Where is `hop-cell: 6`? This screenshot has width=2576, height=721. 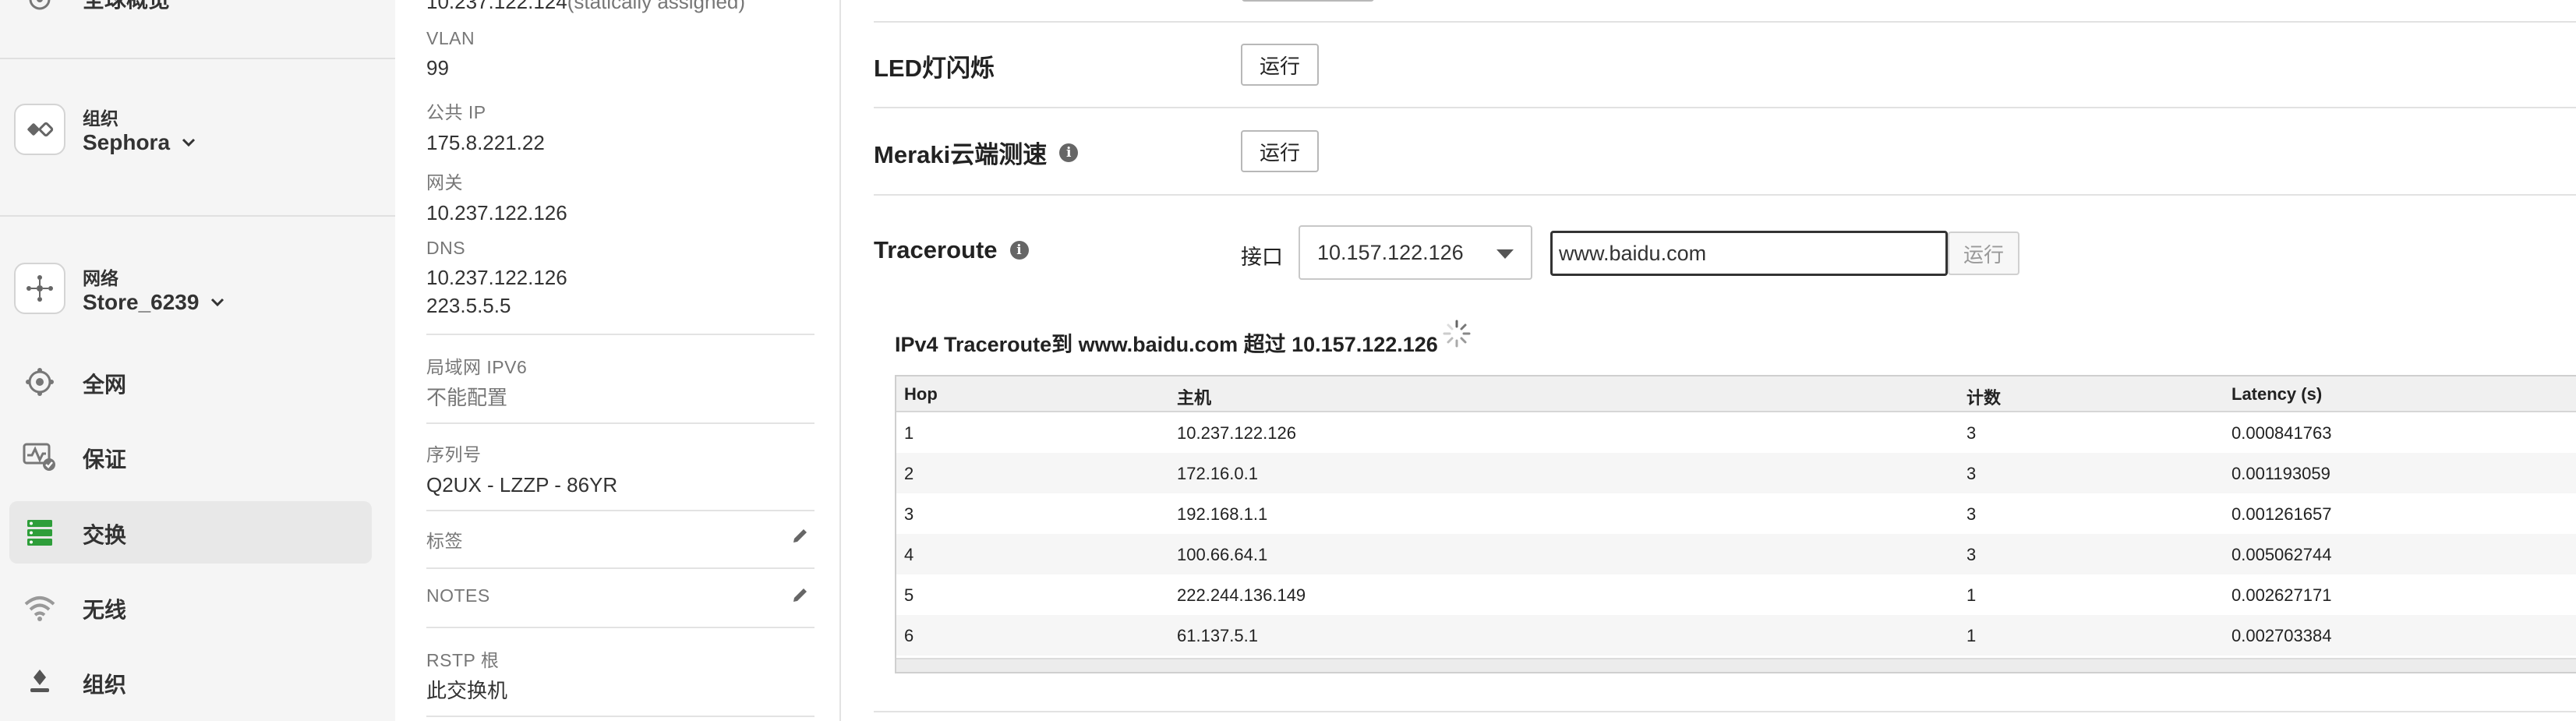
hop-cell: 6 is located at coordinates (909, 636).